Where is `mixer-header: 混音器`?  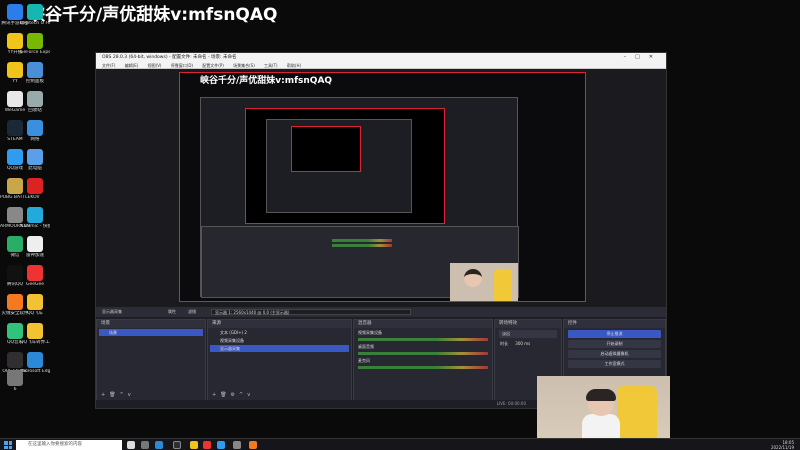
mixer-header: 混音器 is located at coordinates (423, 324).